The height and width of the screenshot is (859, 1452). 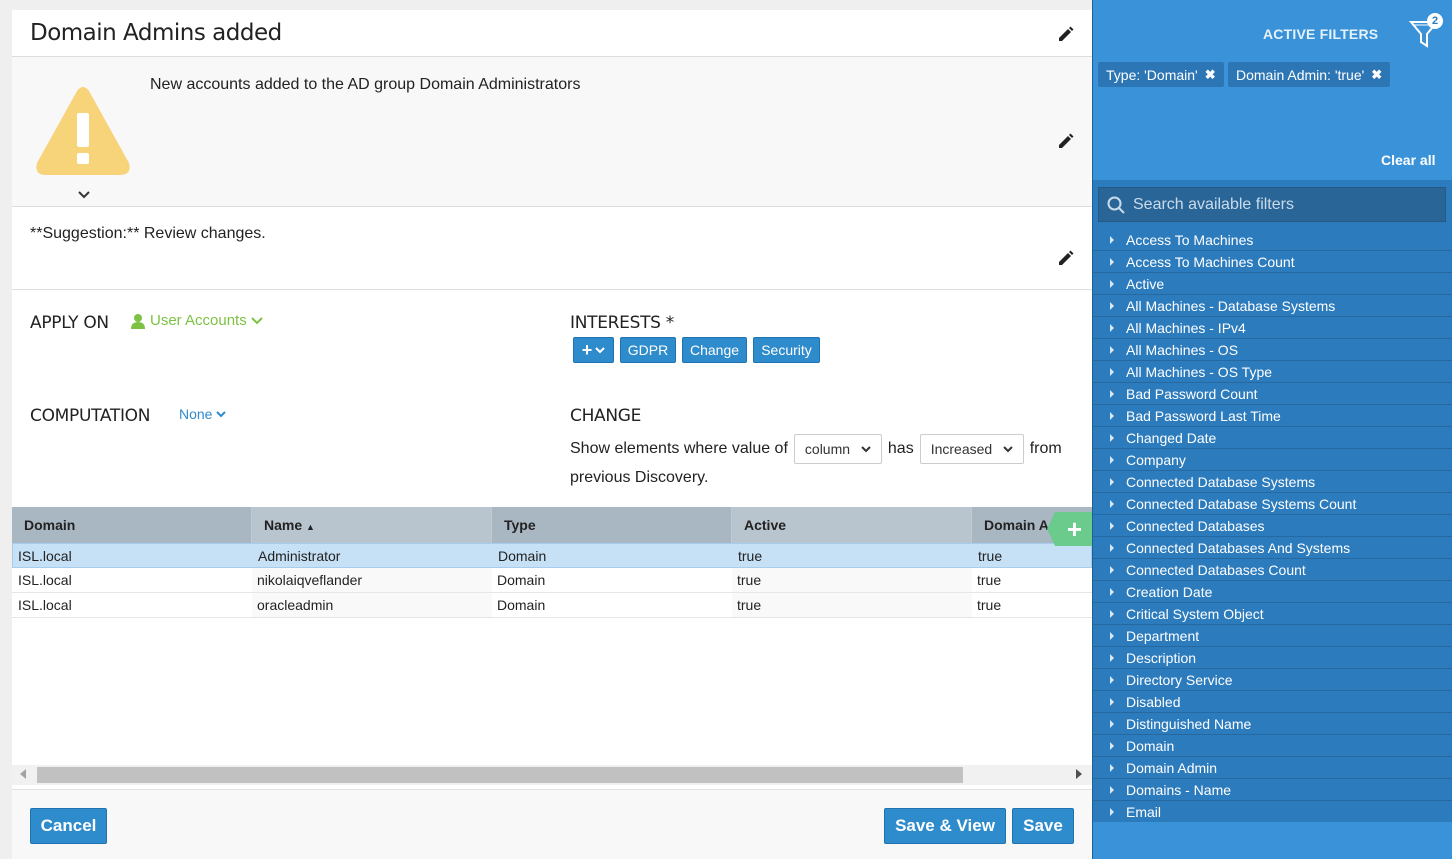 I want to click on change-label: CHANGE, so click(x=606, y=416).